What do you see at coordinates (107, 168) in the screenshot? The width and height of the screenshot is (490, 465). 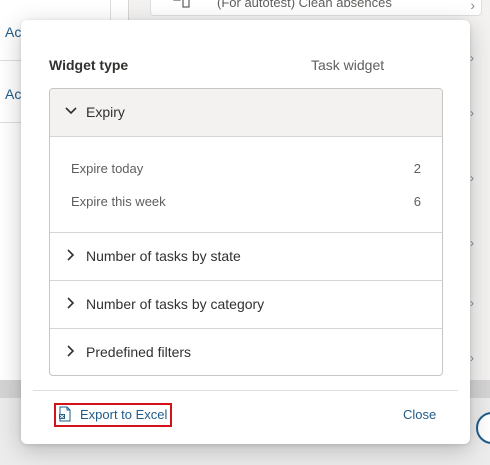 I see `expiry-item-label: Expire today` at bounding box center [107, 168].